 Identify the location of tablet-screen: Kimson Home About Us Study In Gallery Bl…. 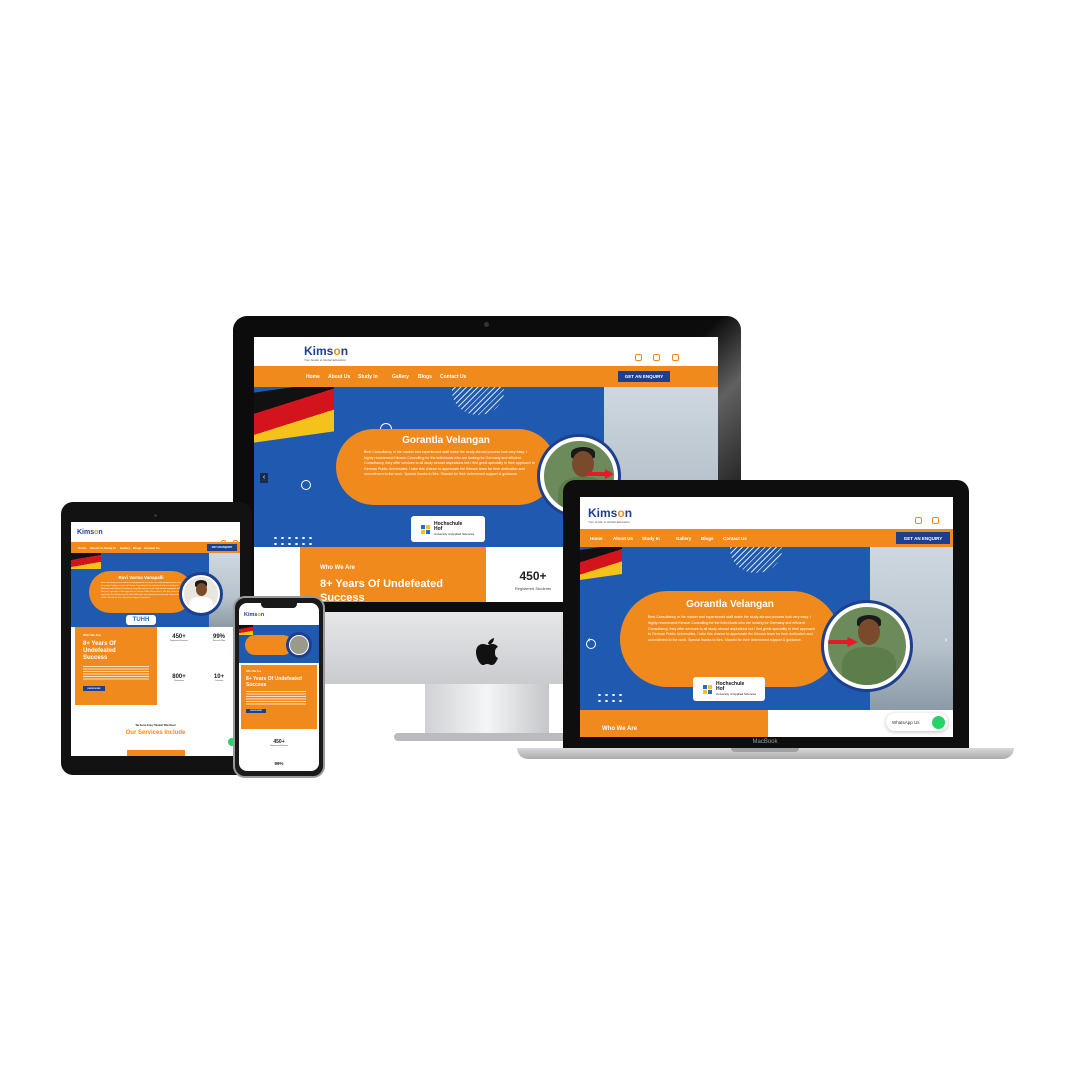
(155, 639).